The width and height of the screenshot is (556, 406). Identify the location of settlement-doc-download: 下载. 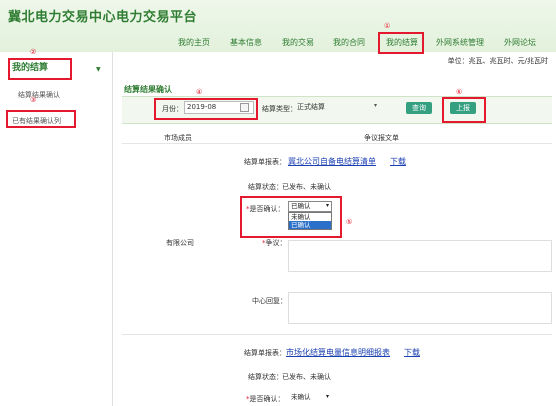
(398, 161).